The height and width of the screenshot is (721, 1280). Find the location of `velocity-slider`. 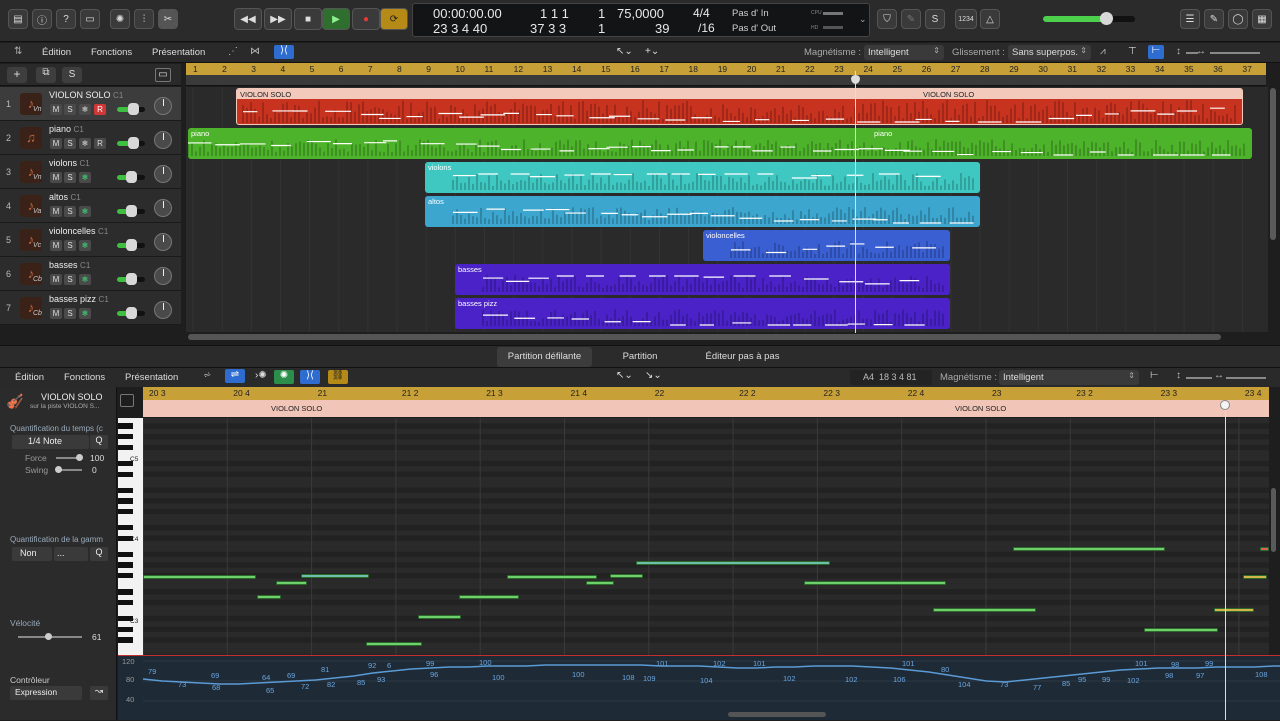

velocity-slider is located at coordinates (50, 636).